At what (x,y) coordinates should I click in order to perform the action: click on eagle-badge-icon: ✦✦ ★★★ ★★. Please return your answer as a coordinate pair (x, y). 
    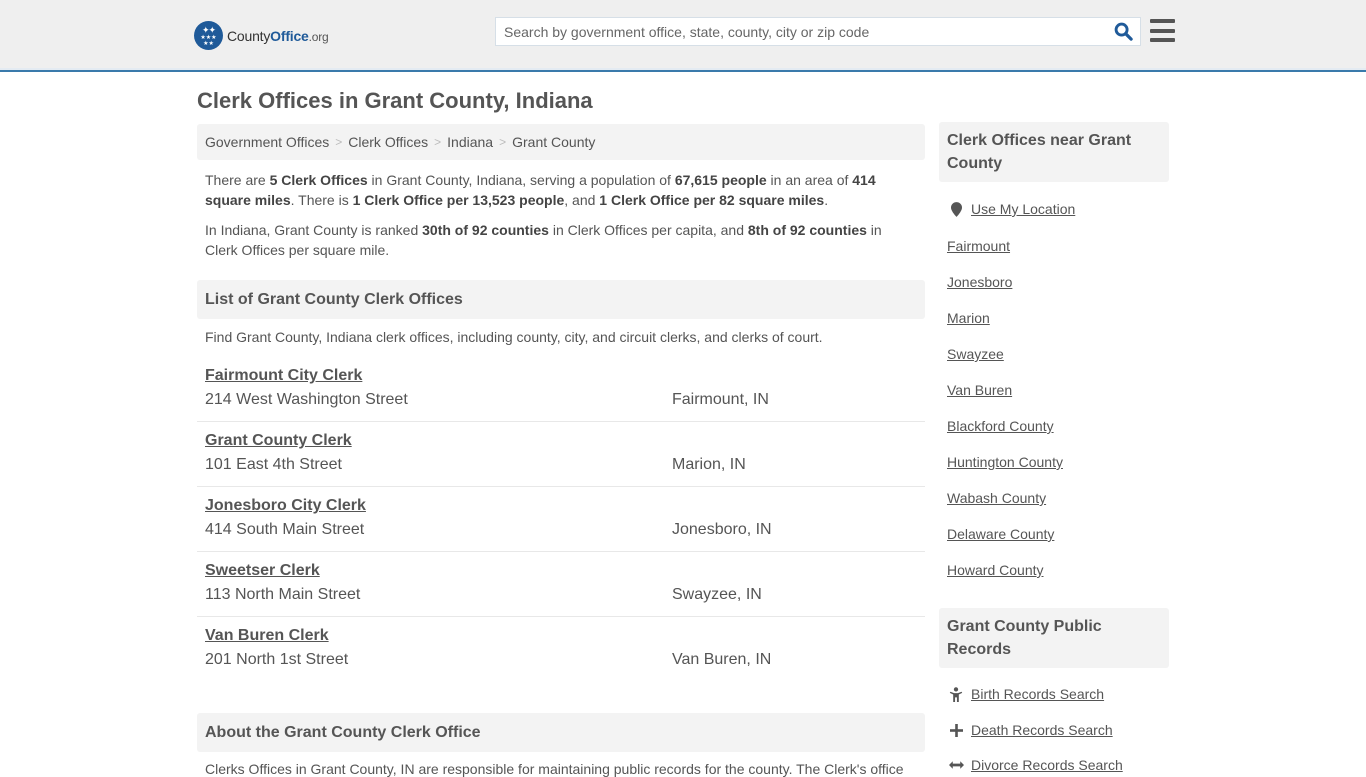
    Looking at the image, I should click on (208, 35).